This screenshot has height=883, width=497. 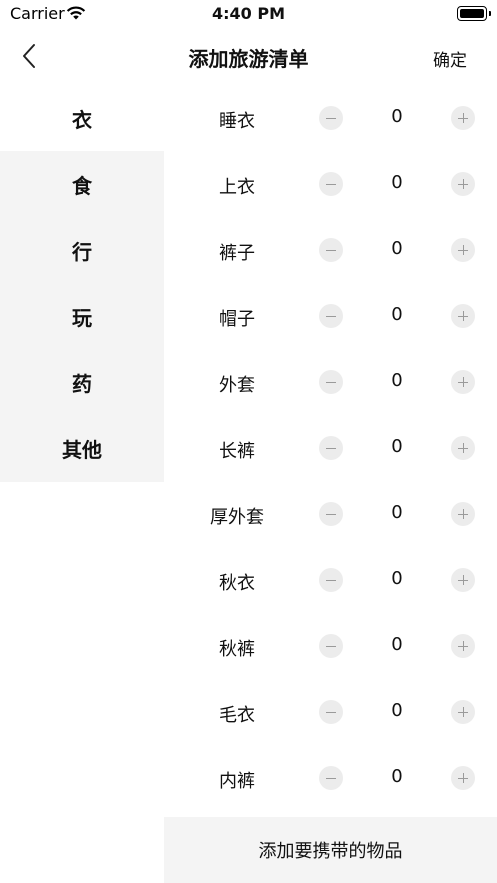 What do you see at coordinates (237, 649) in the screenshot?
I see `item-name: 秋裤` at bounding box center [237, 649].